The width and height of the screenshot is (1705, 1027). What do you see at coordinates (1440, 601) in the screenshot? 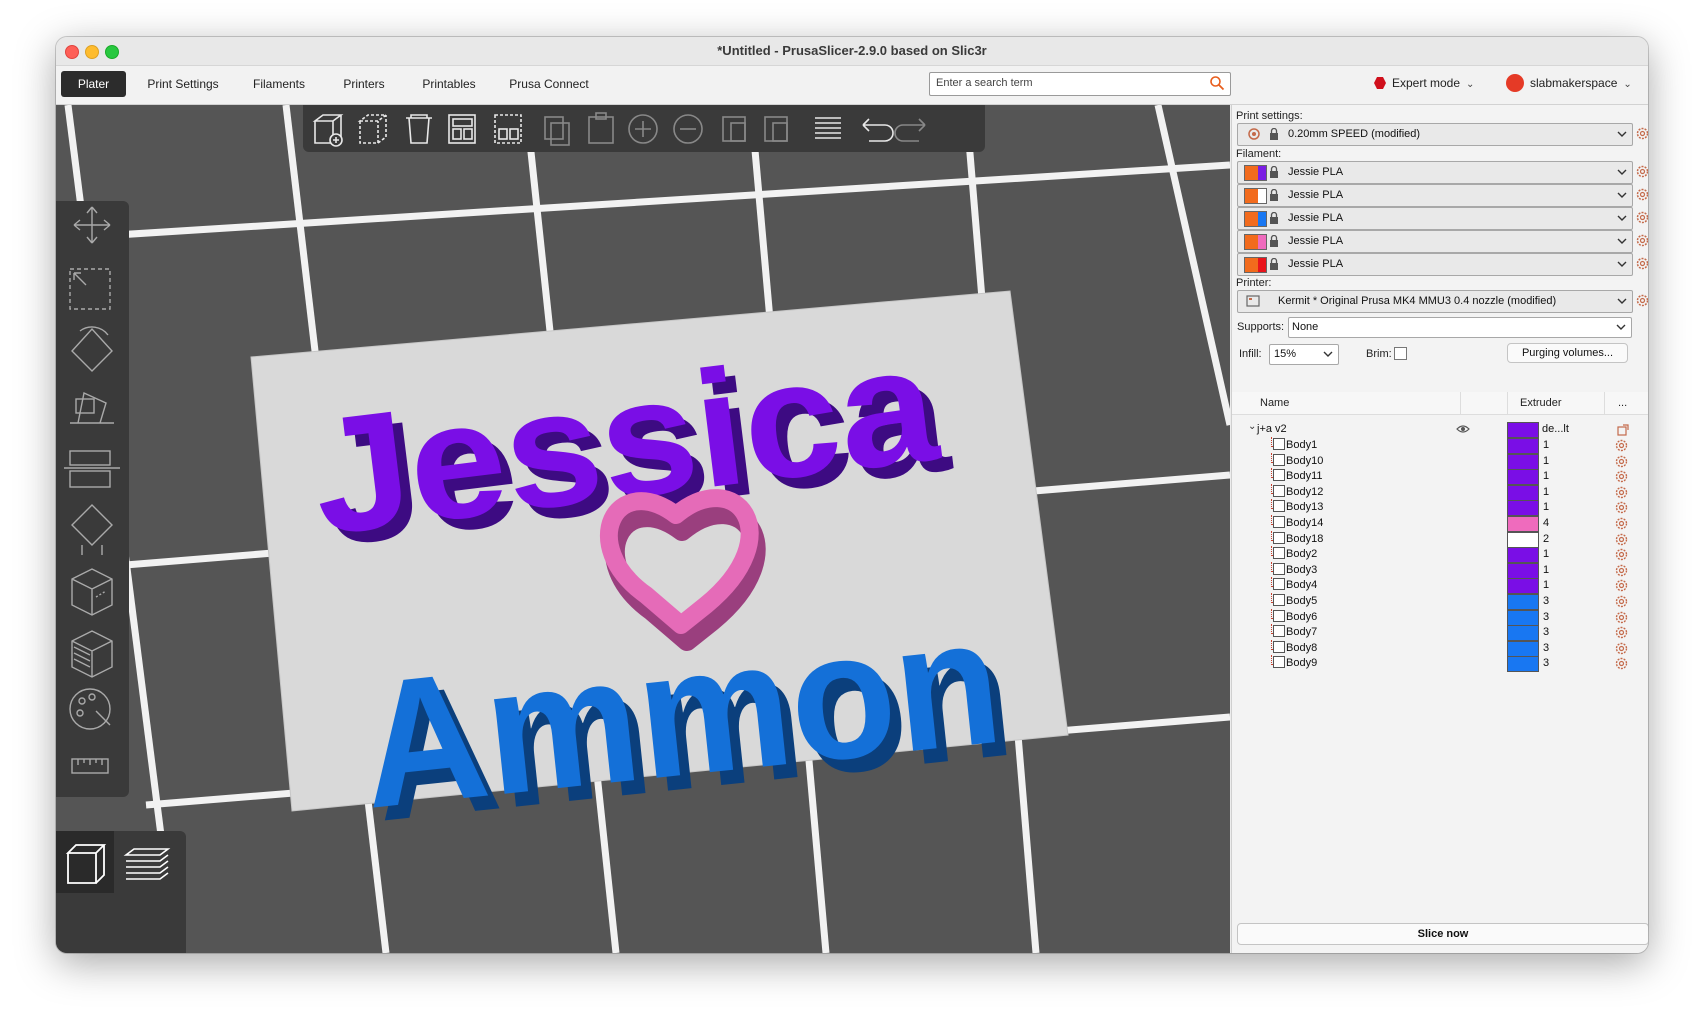
I see `part-row: Body5 3` at bounding box center [1440, 601].